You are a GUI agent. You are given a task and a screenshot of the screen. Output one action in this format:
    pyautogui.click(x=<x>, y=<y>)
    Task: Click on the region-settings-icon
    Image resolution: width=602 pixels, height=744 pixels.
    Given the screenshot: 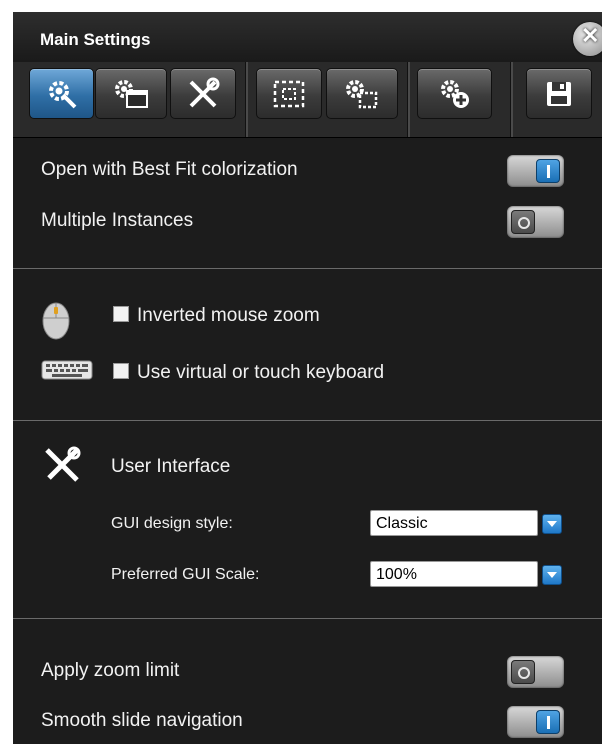 What is the action you would take?
    pyautogui.click(x=362, y=93)
    